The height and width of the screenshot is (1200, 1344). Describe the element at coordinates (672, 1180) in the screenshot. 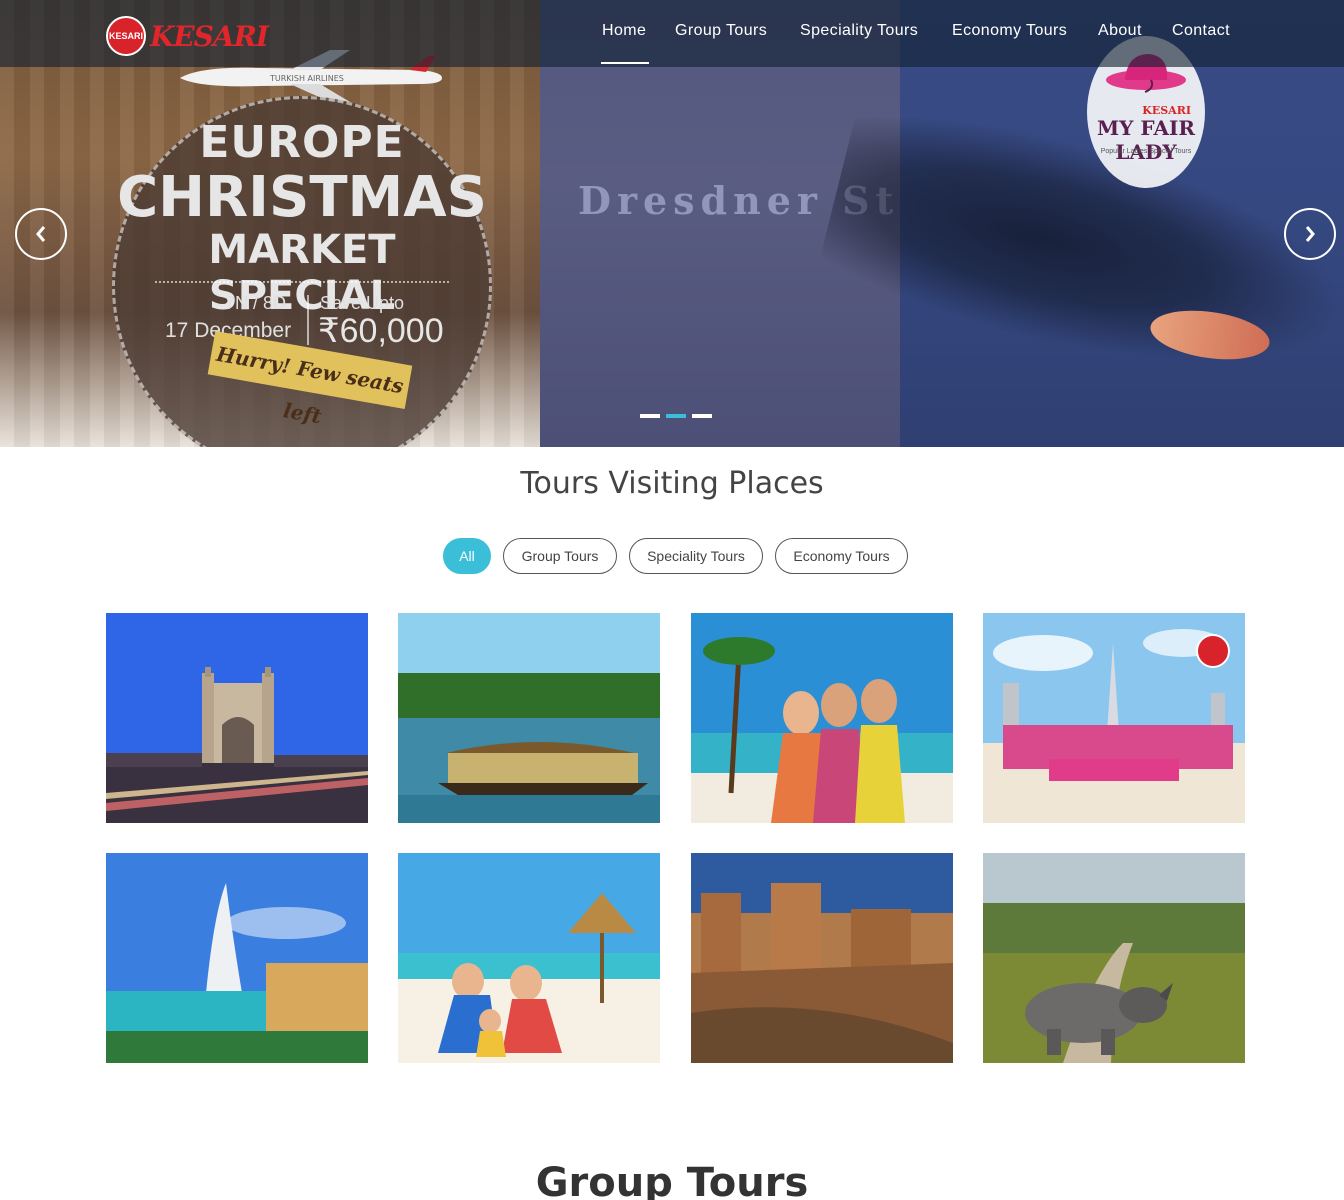

I see `group-tours-heading: Group Tours` at that location.